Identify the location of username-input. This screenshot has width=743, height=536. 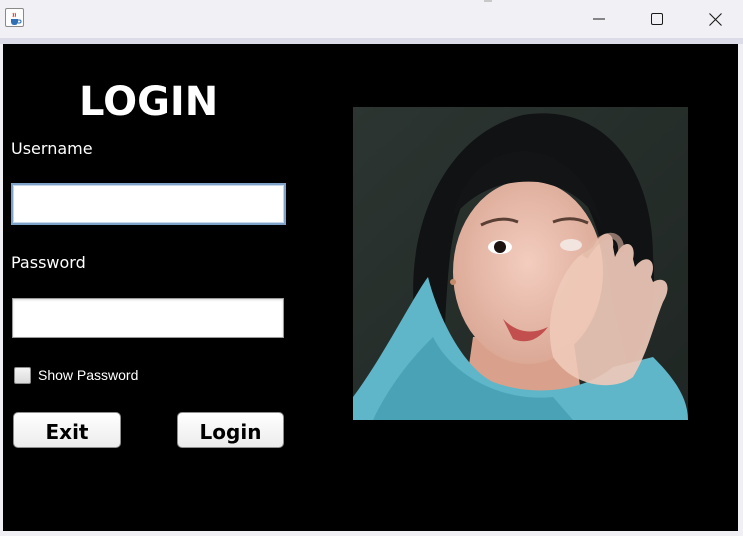
(148, 204).